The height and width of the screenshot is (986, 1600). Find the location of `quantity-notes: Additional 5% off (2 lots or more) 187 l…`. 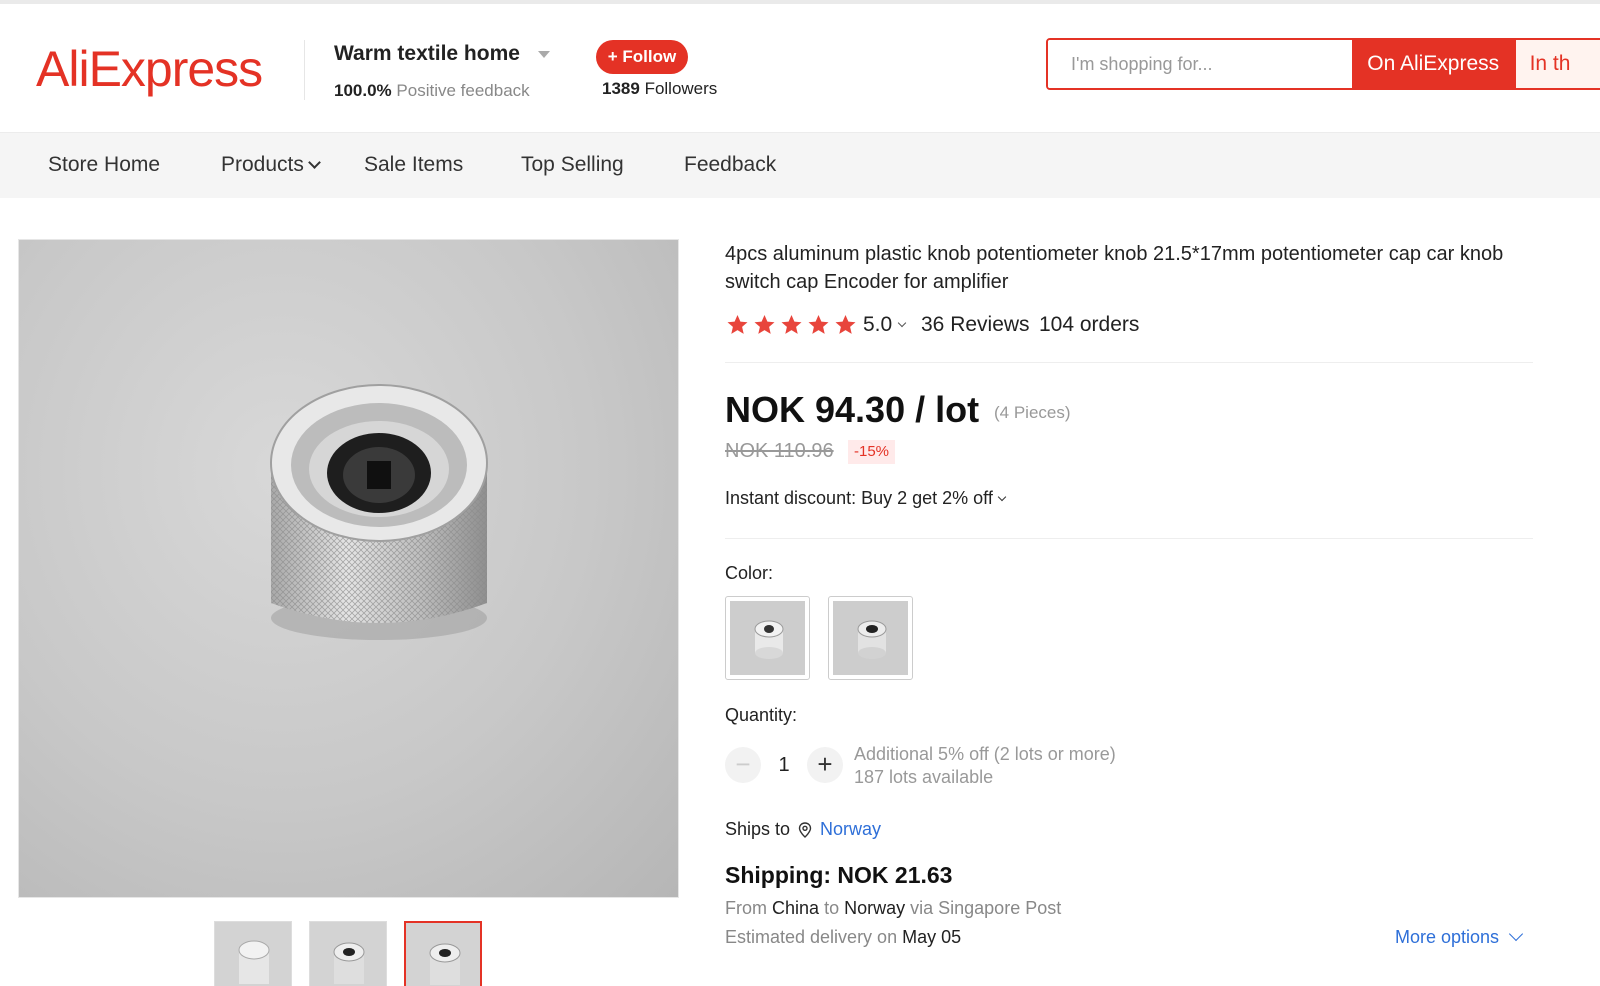

quantity-notes: Additional 5% off (2 lots or more) 187 l… is located at coordinates (985, 766).